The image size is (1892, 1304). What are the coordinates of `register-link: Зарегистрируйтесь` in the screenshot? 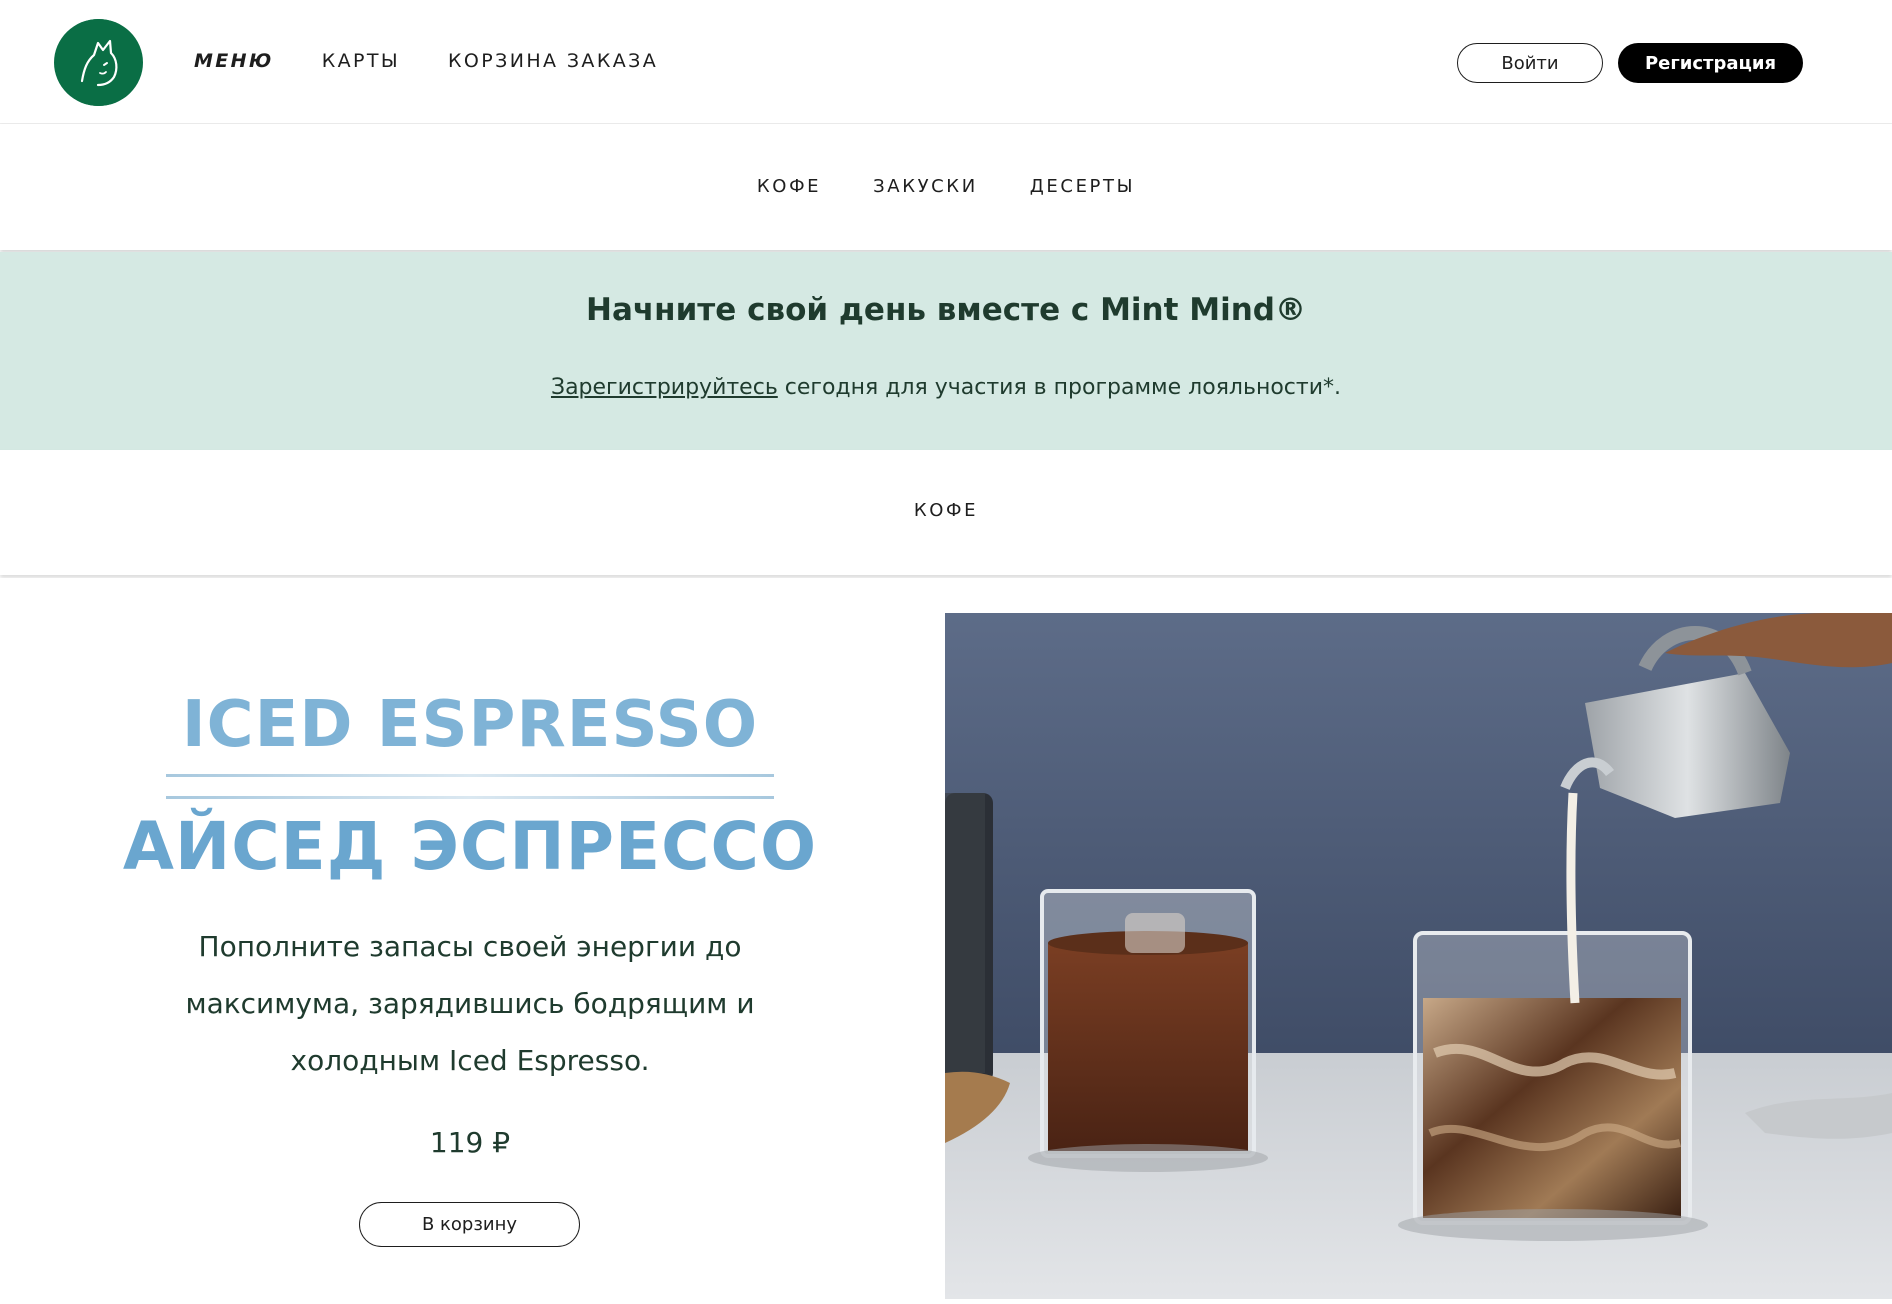 It's located at (664, 387).